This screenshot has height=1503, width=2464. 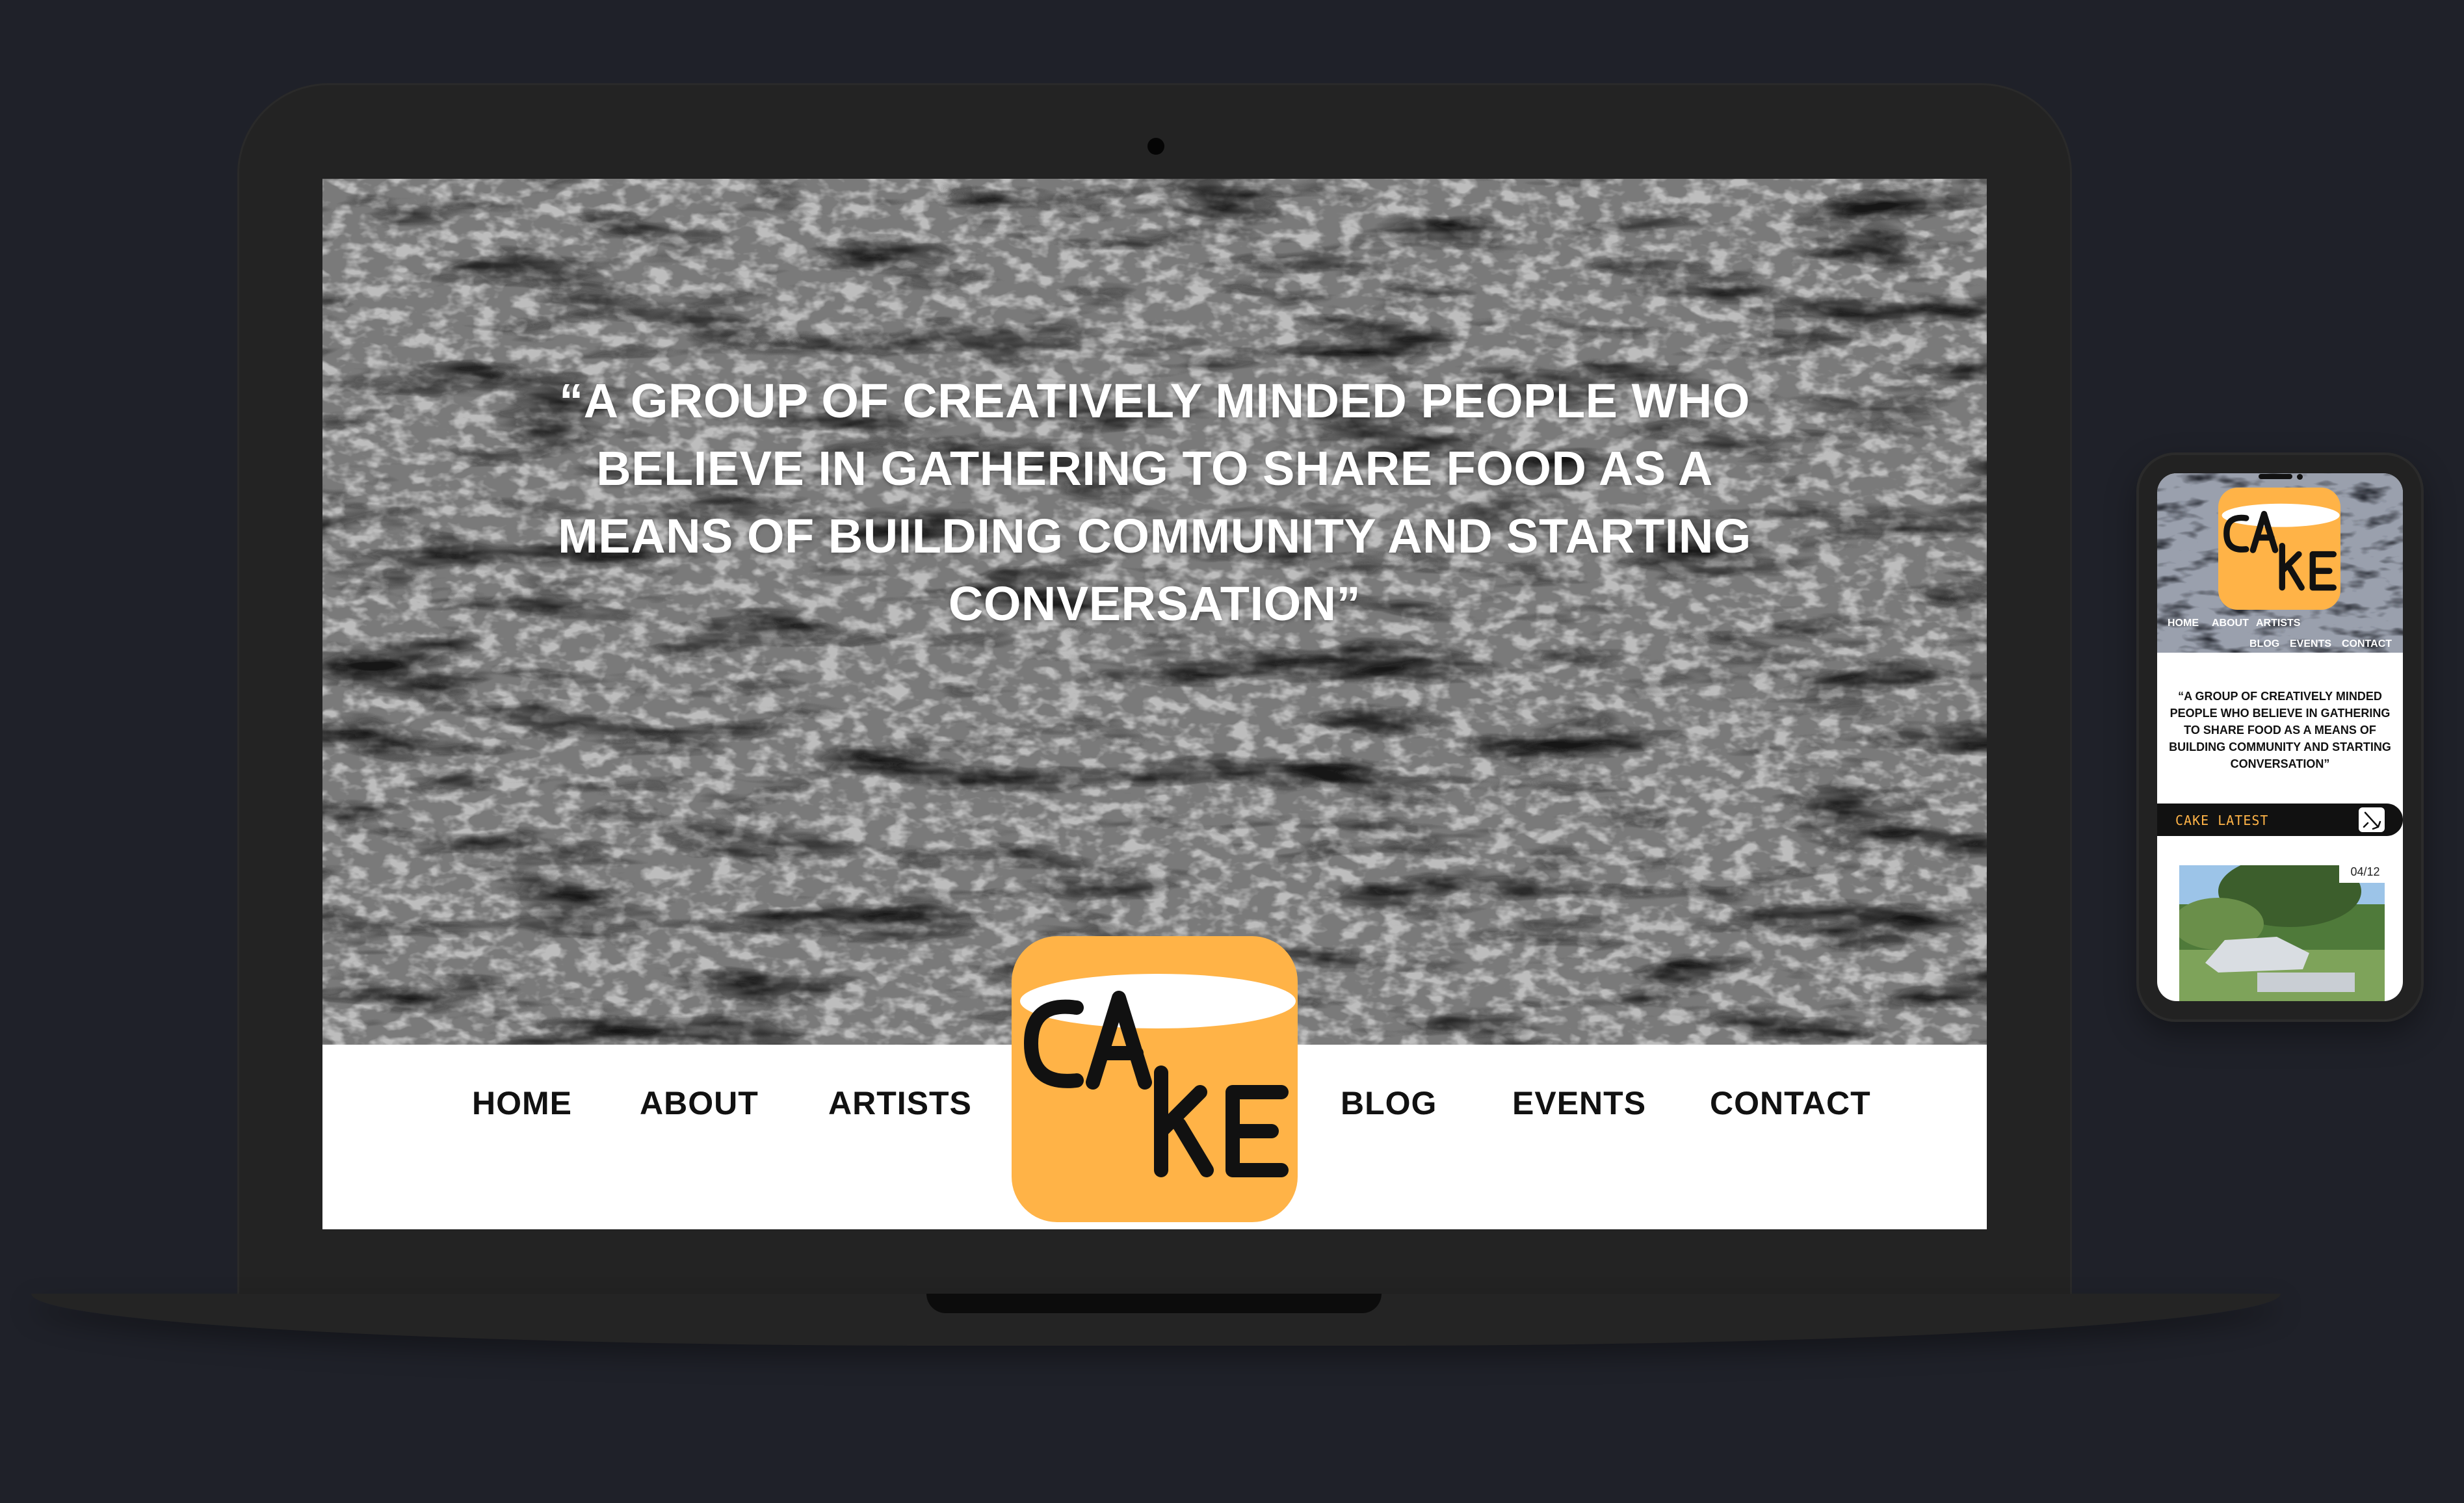 What do you see at coordinates (2279, 549) in the screenshot?
I see `phone-cake-logo` at bounding box center [2279, 549].